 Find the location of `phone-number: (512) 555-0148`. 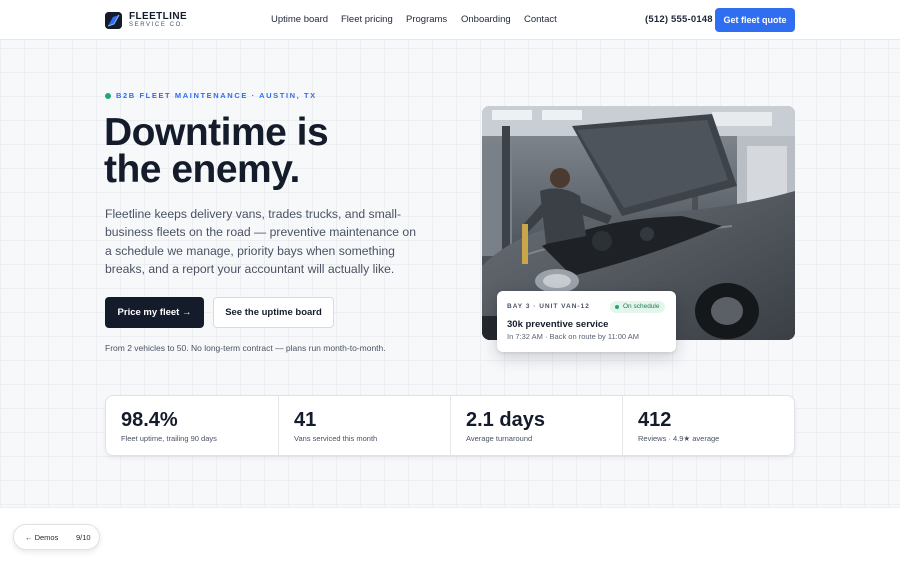

phone-number: (512) 555-0148 is located at coordinates (679, 20).